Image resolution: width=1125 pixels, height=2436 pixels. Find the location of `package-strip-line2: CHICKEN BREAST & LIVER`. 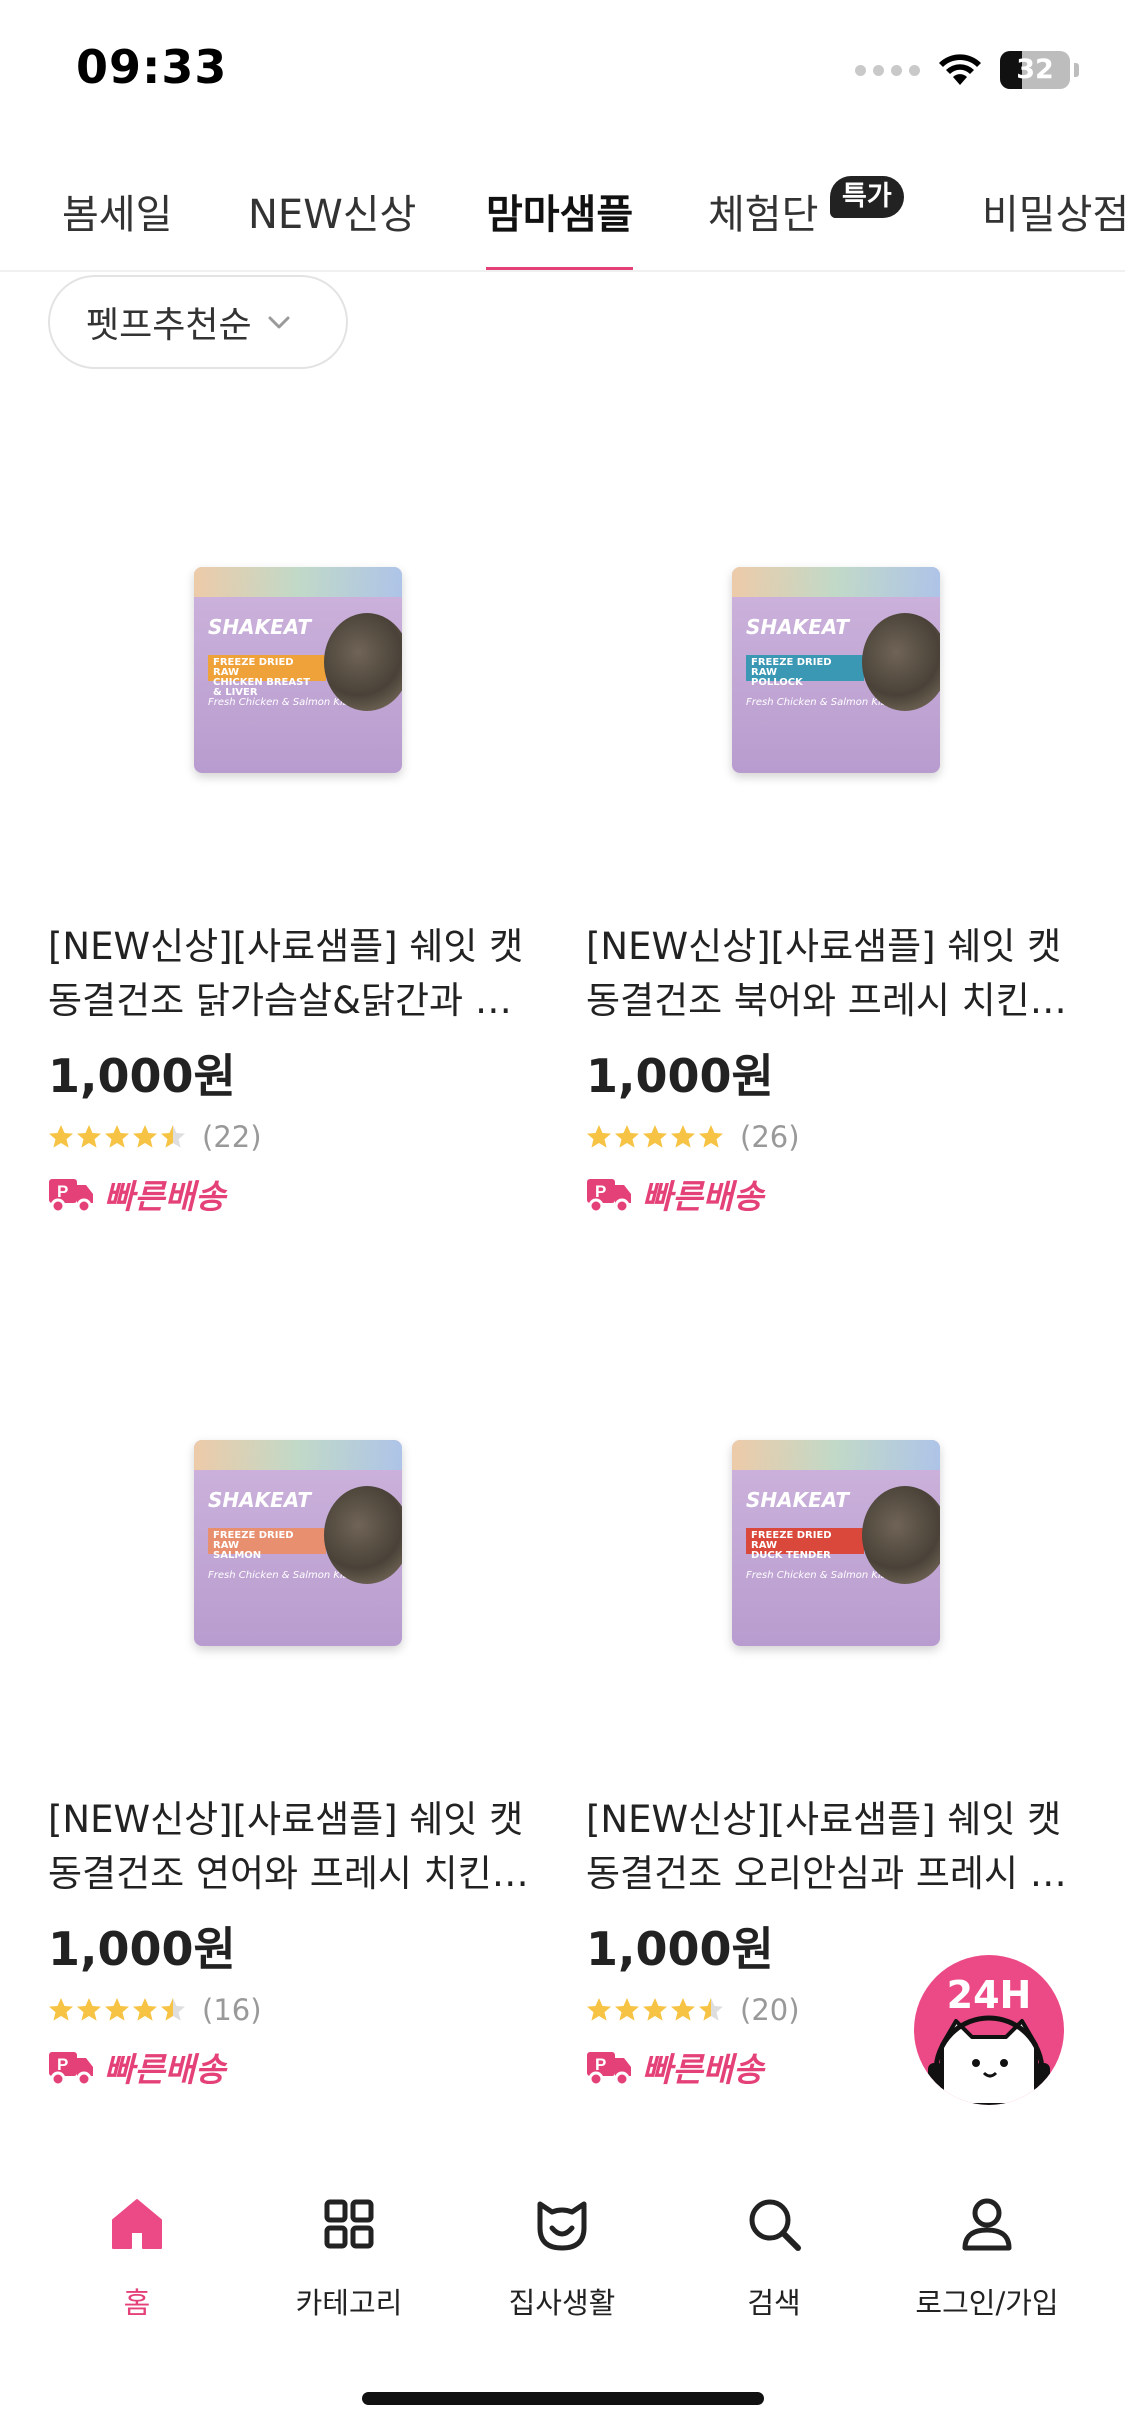

package-strip-line2: CHICKEN BREAST & LIVER is located at coordinates (262, 687).